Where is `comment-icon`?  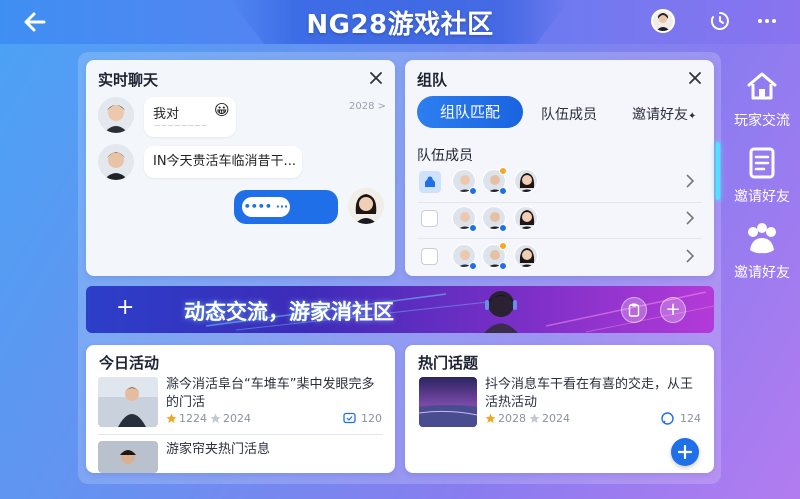
comment-icon is located at coordinates (349, 418).